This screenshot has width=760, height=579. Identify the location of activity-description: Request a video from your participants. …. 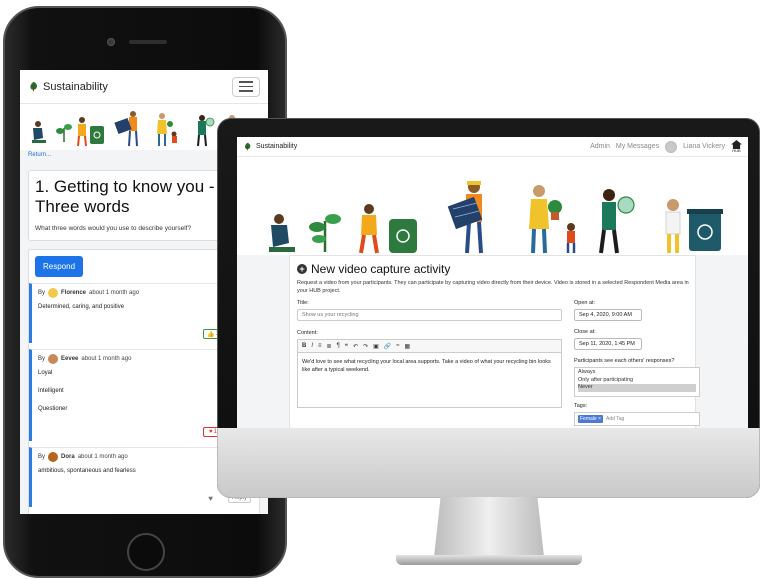
(493, 287).